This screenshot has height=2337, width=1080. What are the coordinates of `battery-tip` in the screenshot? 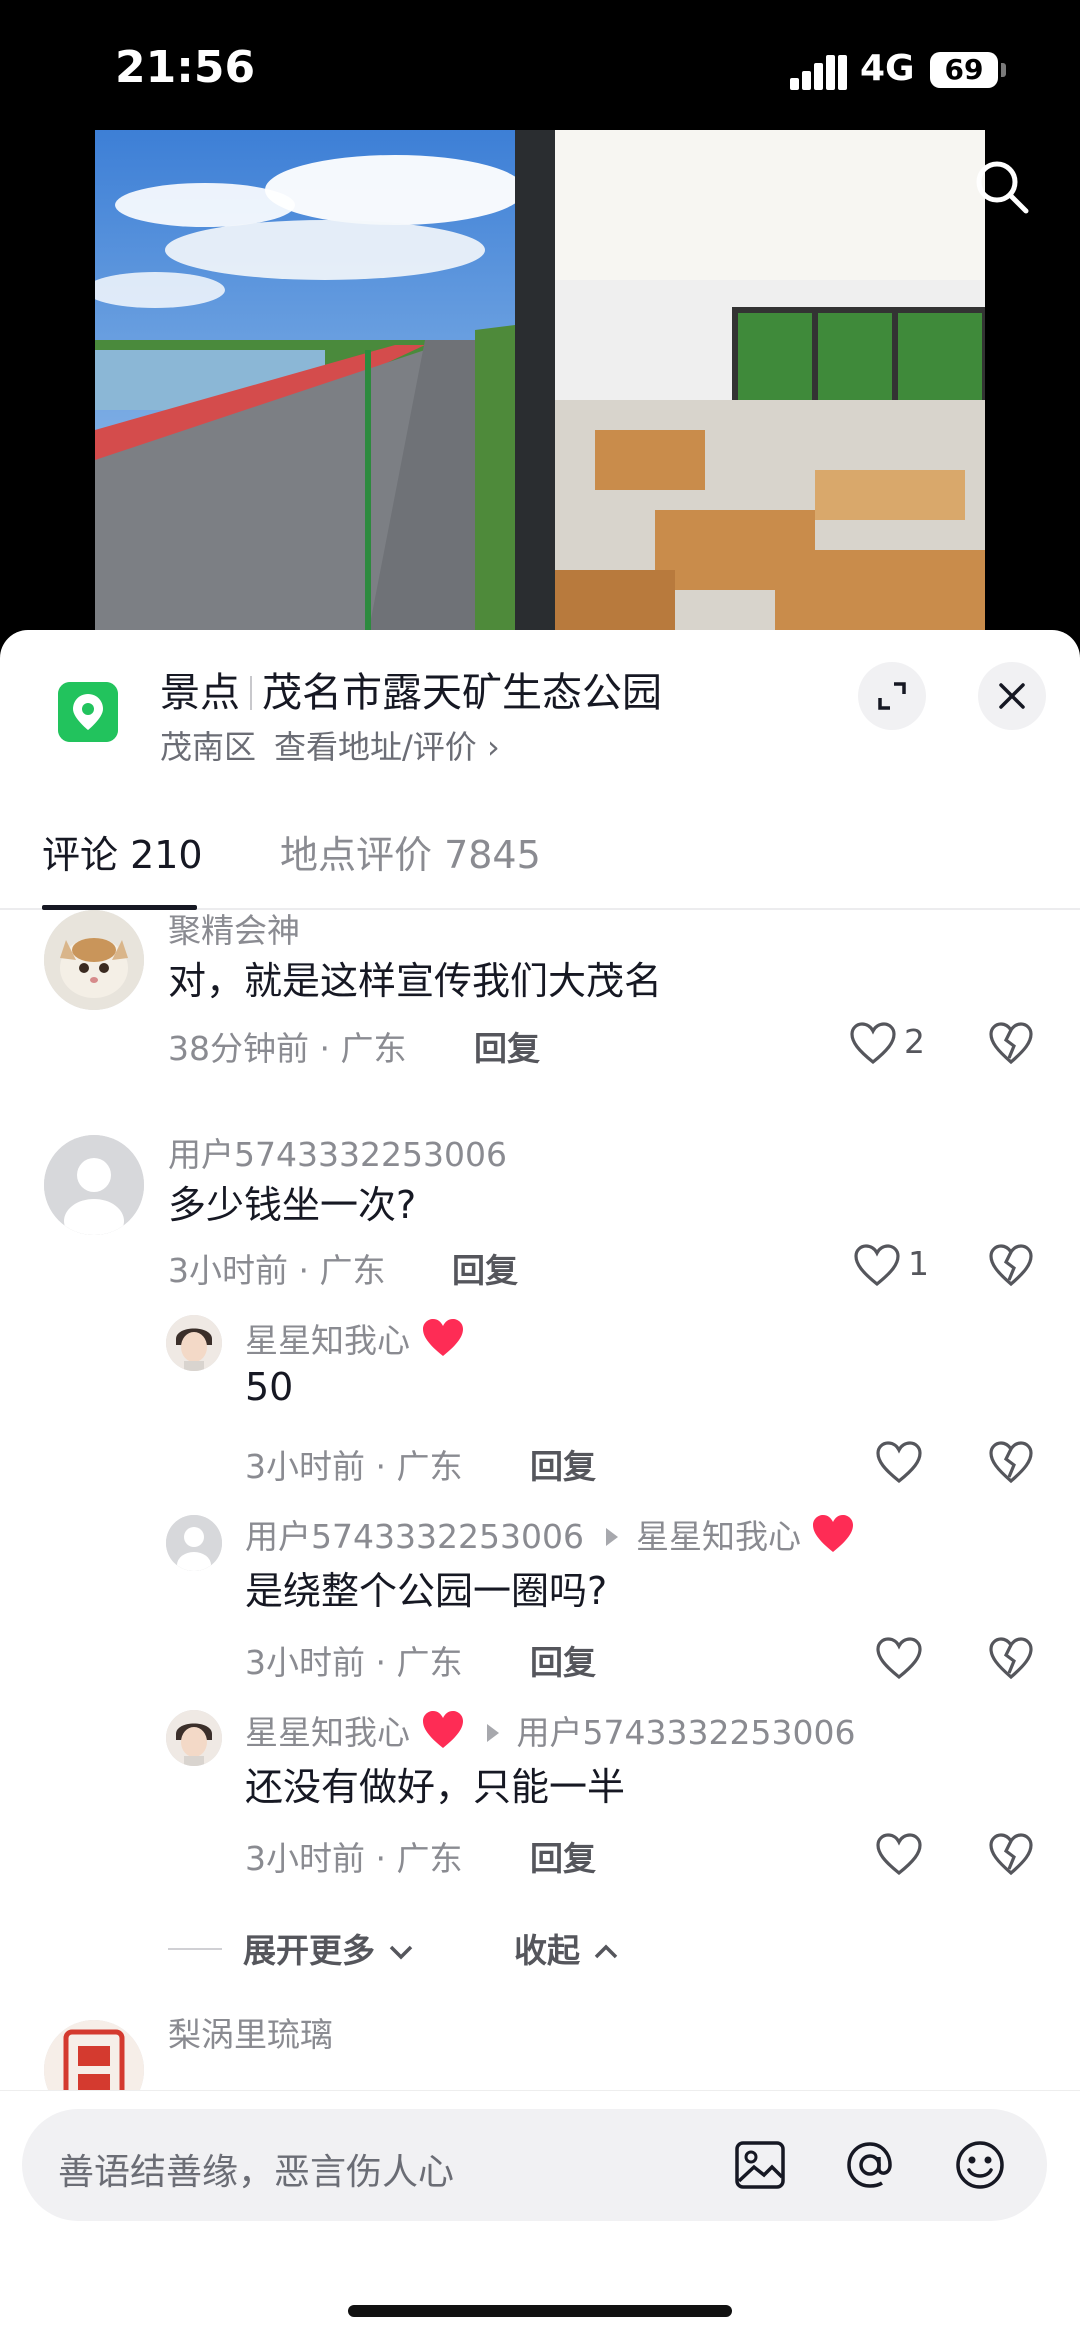 It's located at (1003, 70).